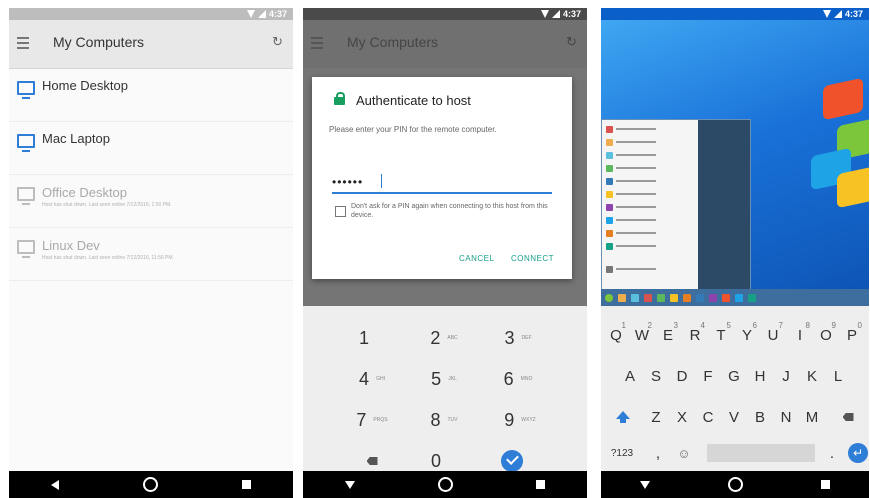  What do you see at coordinates (826, 335) in the screenshot?
I see `key-o: O9` at bounding box center [826, 335].